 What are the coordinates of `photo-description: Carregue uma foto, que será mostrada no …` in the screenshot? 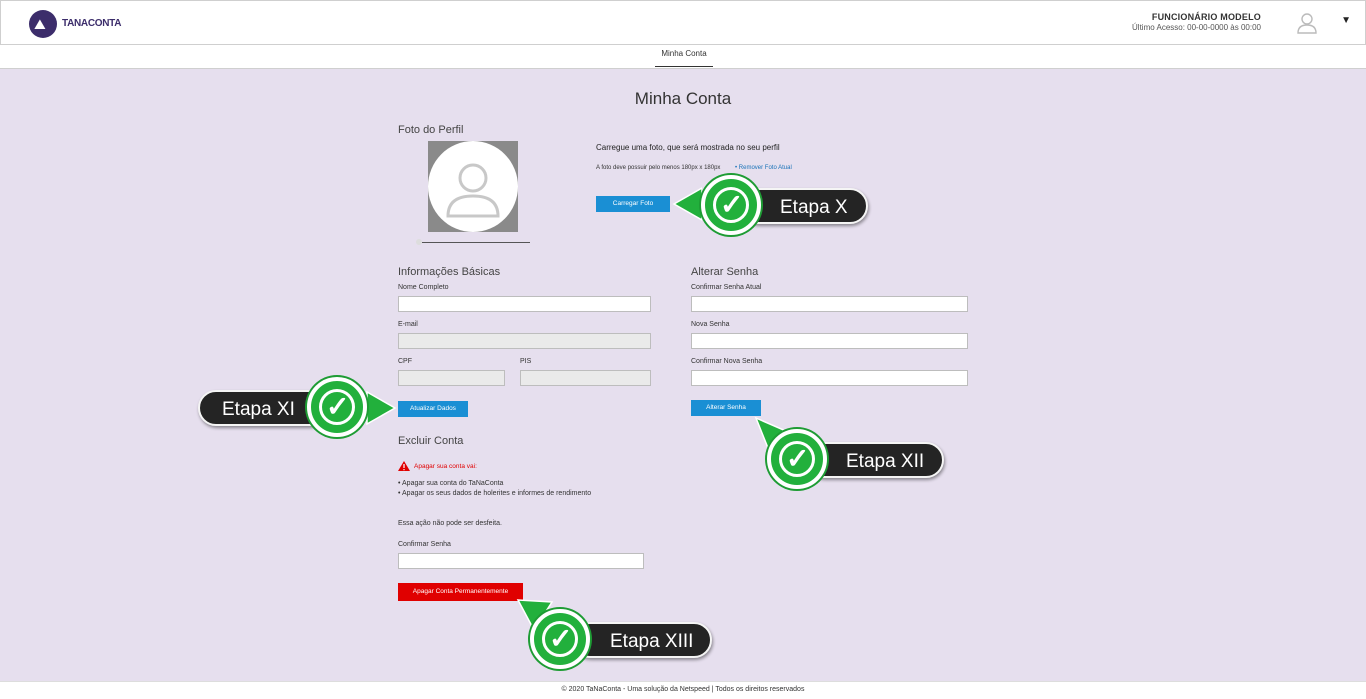 It's located at (688, 147).